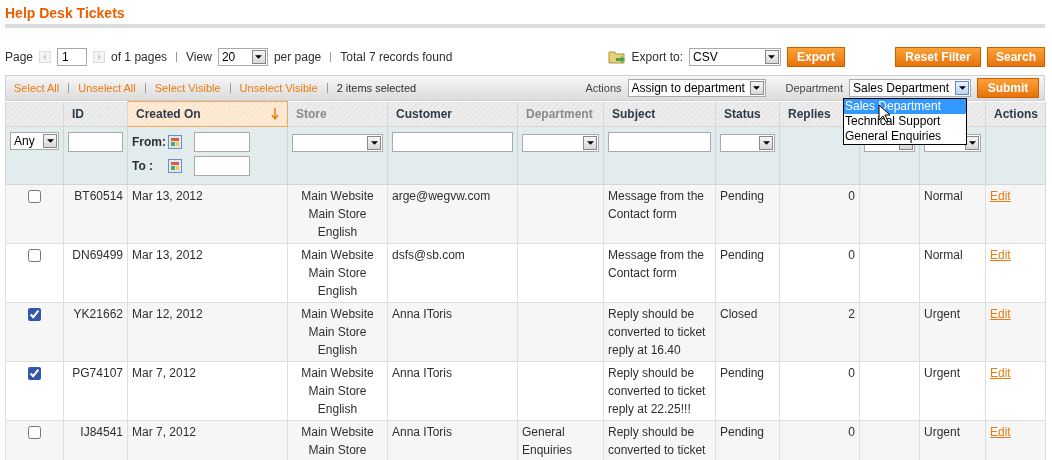 The image size is (1052, 460). I want to click on table-cell: arge@wegvw.com, so click(441, 196).